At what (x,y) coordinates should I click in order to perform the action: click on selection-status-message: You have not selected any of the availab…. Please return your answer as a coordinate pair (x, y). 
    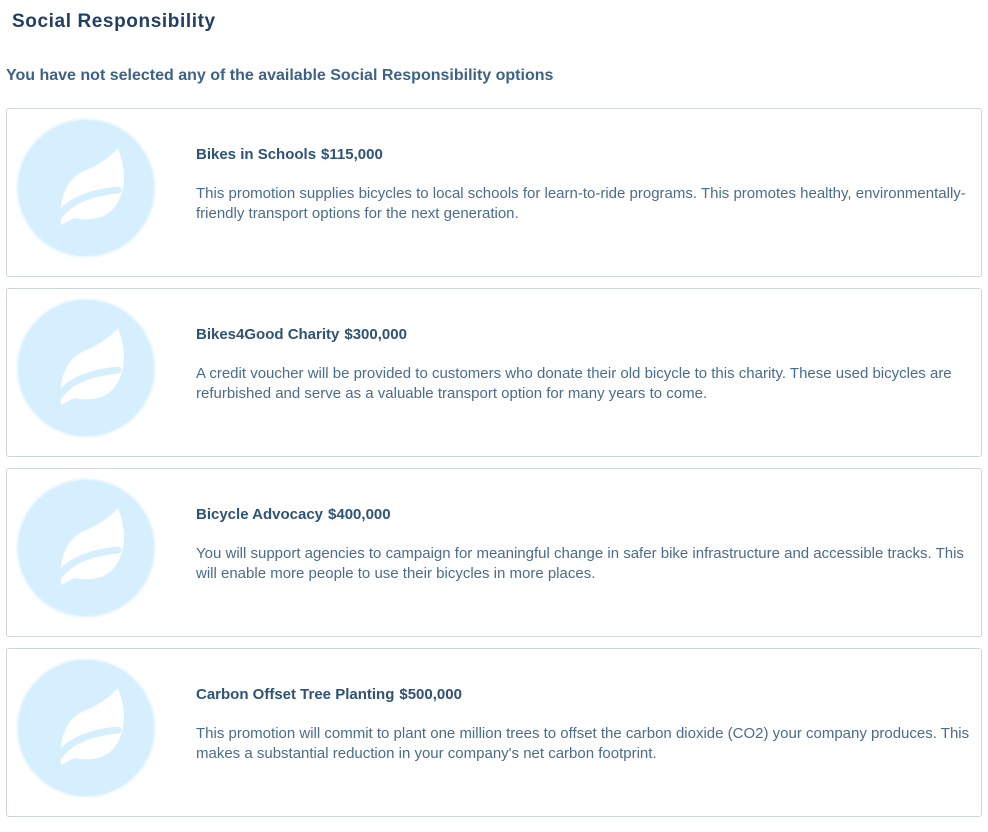
    Looking at the image, I should click on (280, 75).